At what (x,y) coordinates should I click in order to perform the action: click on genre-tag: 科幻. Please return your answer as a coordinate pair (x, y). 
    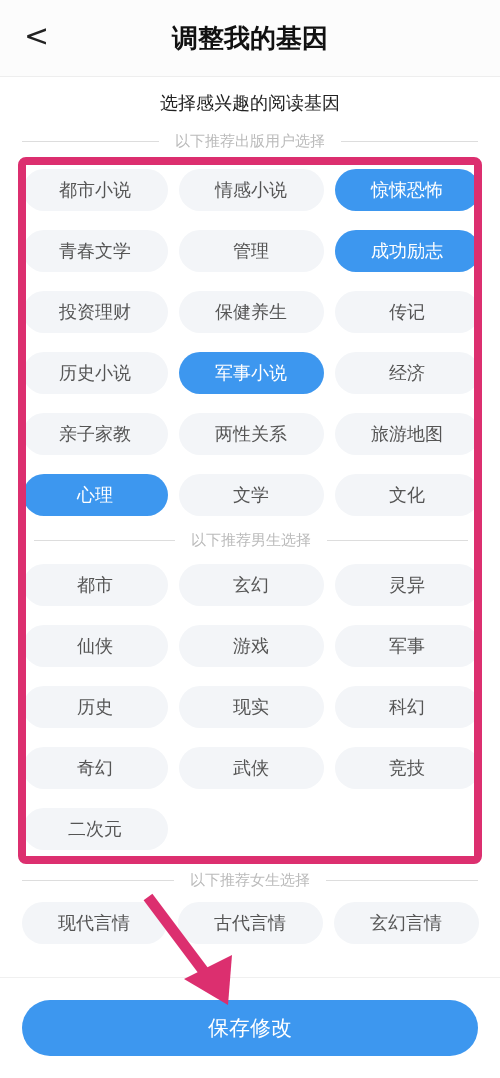
    Looking at the image, I should click on (404, 707).